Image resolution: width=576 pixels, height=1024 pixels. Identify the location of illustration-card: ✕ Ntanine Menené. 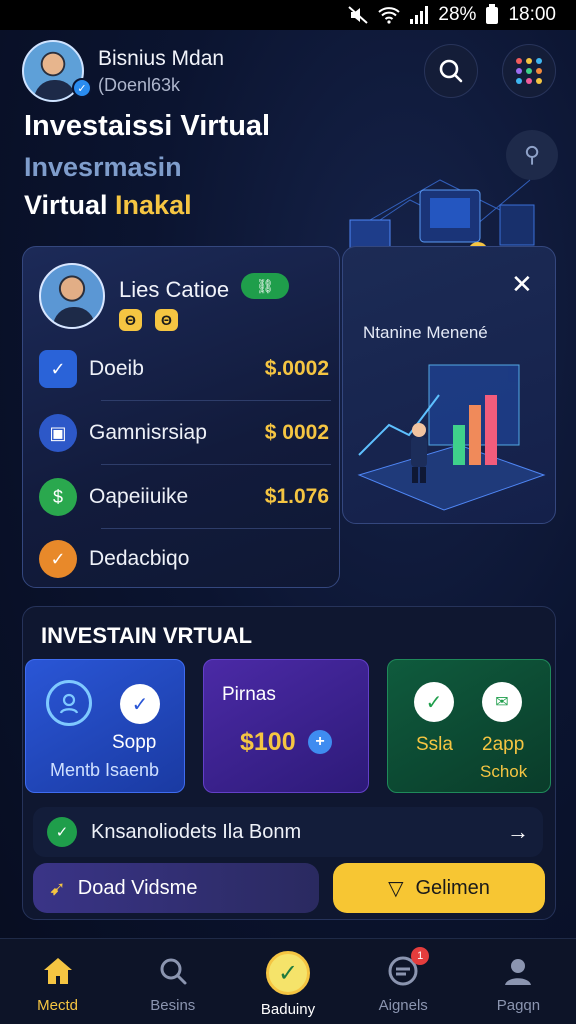
(449, 385).